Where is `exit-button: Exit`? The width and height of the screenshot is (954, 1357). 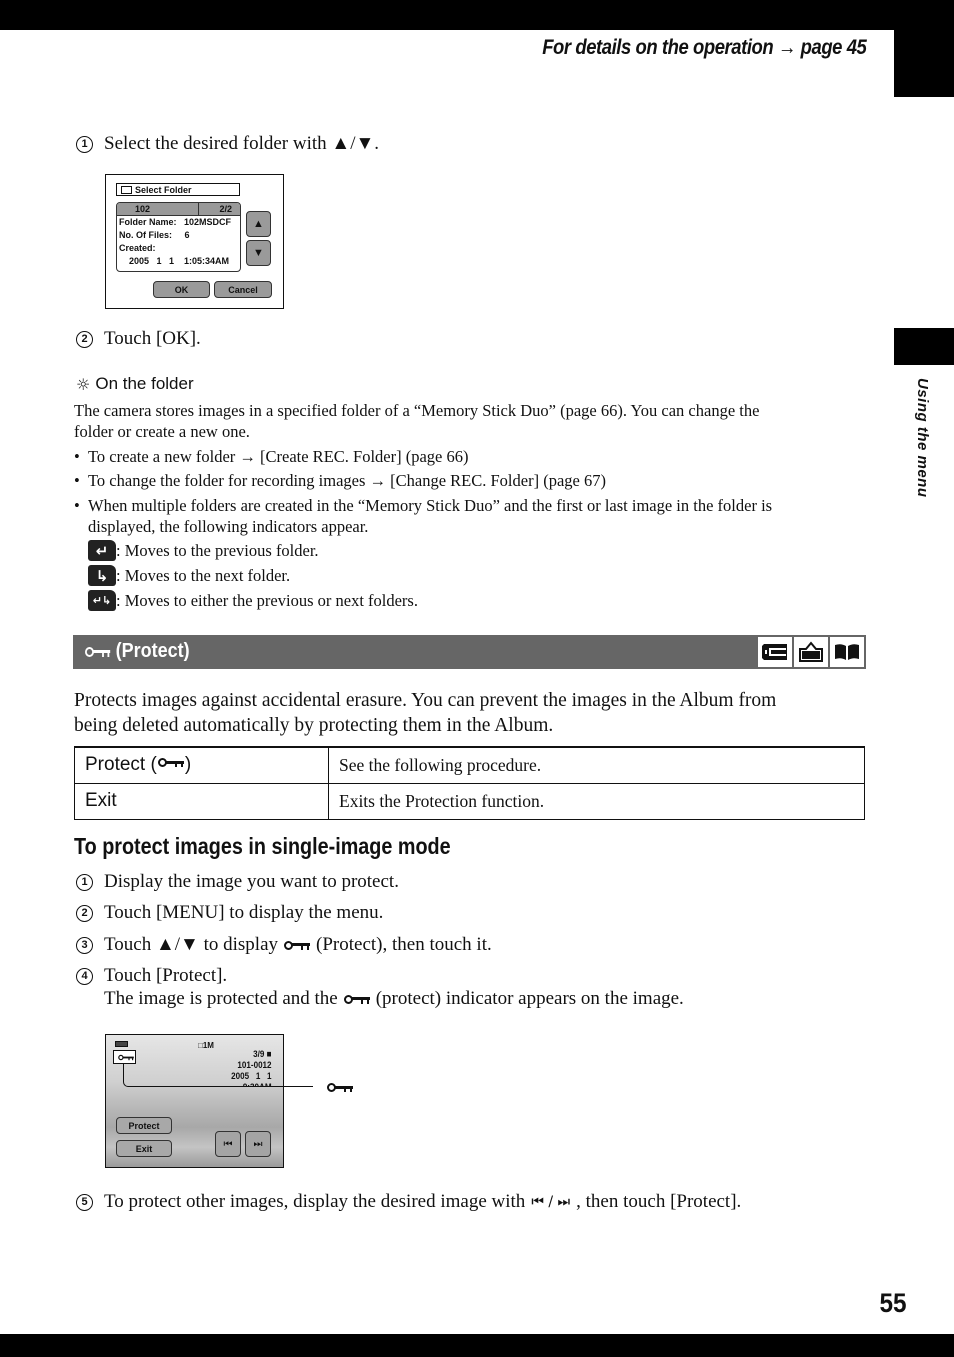
exit-button: Exit is located at coordinates (144, 1148).